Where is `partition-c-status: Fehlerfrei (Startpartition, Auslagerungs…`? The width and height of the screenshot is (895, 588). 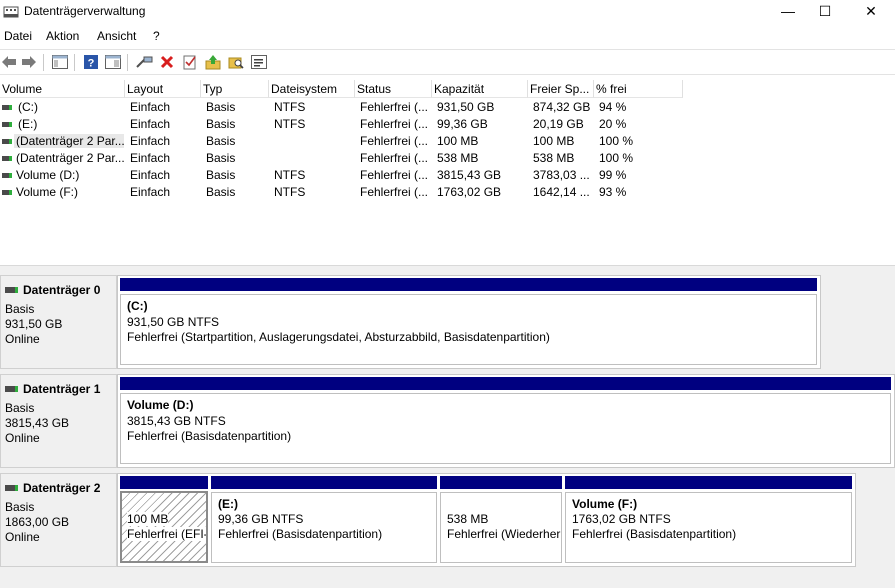 partition-c-status: Fehlerfrei (Startpartition, Auslagerungs… is located at coordinates (338, 337).